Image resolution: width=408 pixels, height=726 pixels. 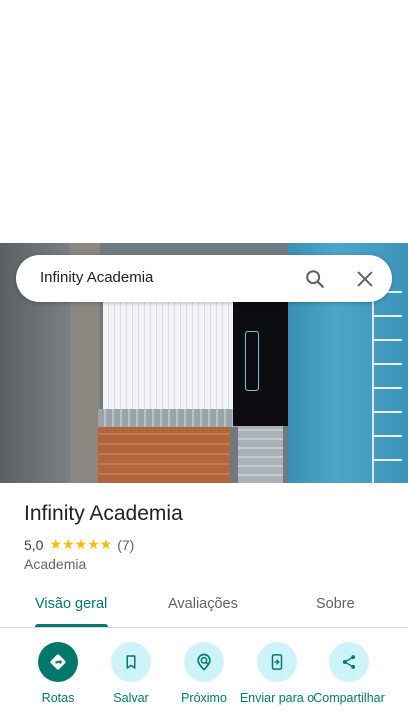 What do you see at coordinates (349, 662) in the screenshot?
I see `share-icon` at bounding box center [349, 662].